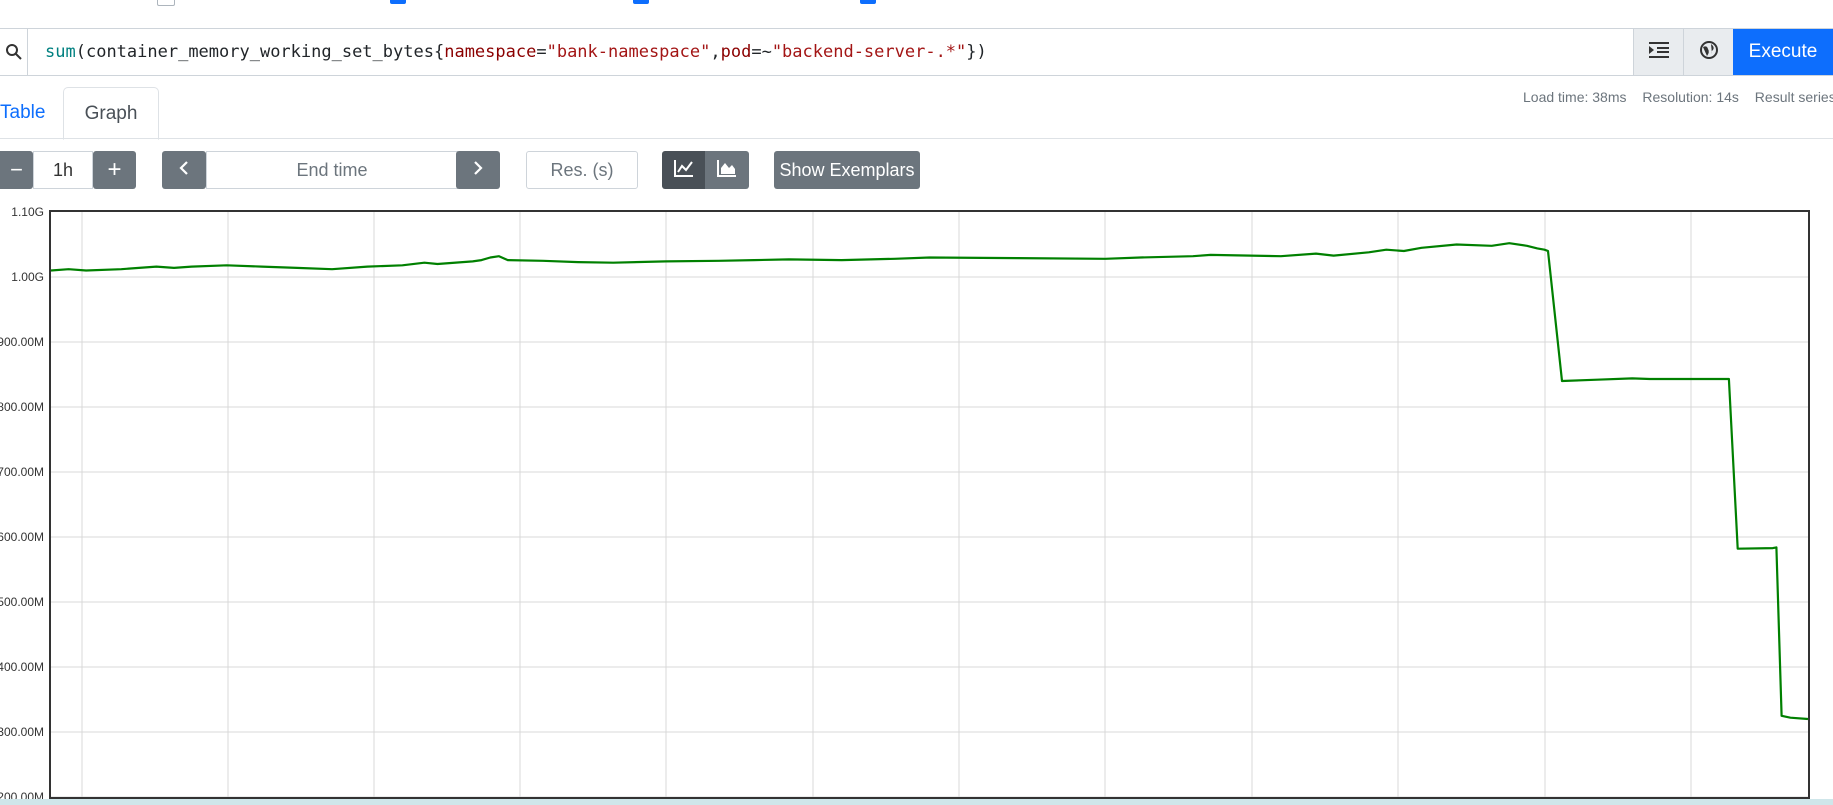 The height and width of the screenshot is (805, 1833). What do you see at coordinates (22, 667) in the screenshot?
I see `y-tick-label: 400.00M` at bounding box center [22, 667].